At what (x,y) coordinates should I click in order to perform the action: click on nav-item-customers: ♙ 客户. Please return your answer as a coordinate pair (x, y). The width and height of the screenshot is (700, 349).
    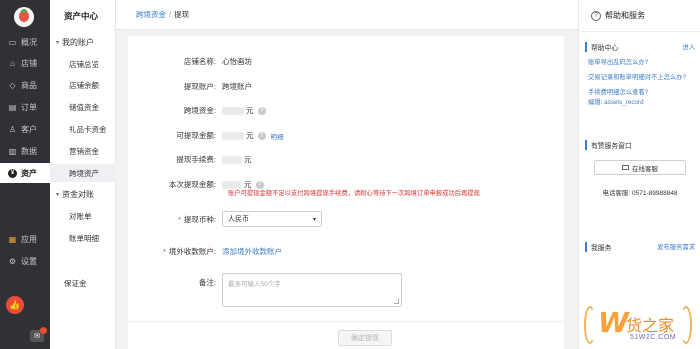
    Looking at the image, I should click on (25, 129).